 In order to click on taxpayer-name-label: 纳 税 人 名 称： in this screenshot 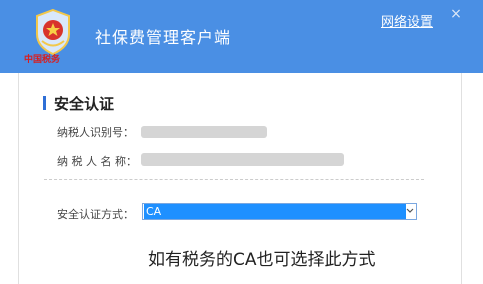, I will do `click(97, 161)`.